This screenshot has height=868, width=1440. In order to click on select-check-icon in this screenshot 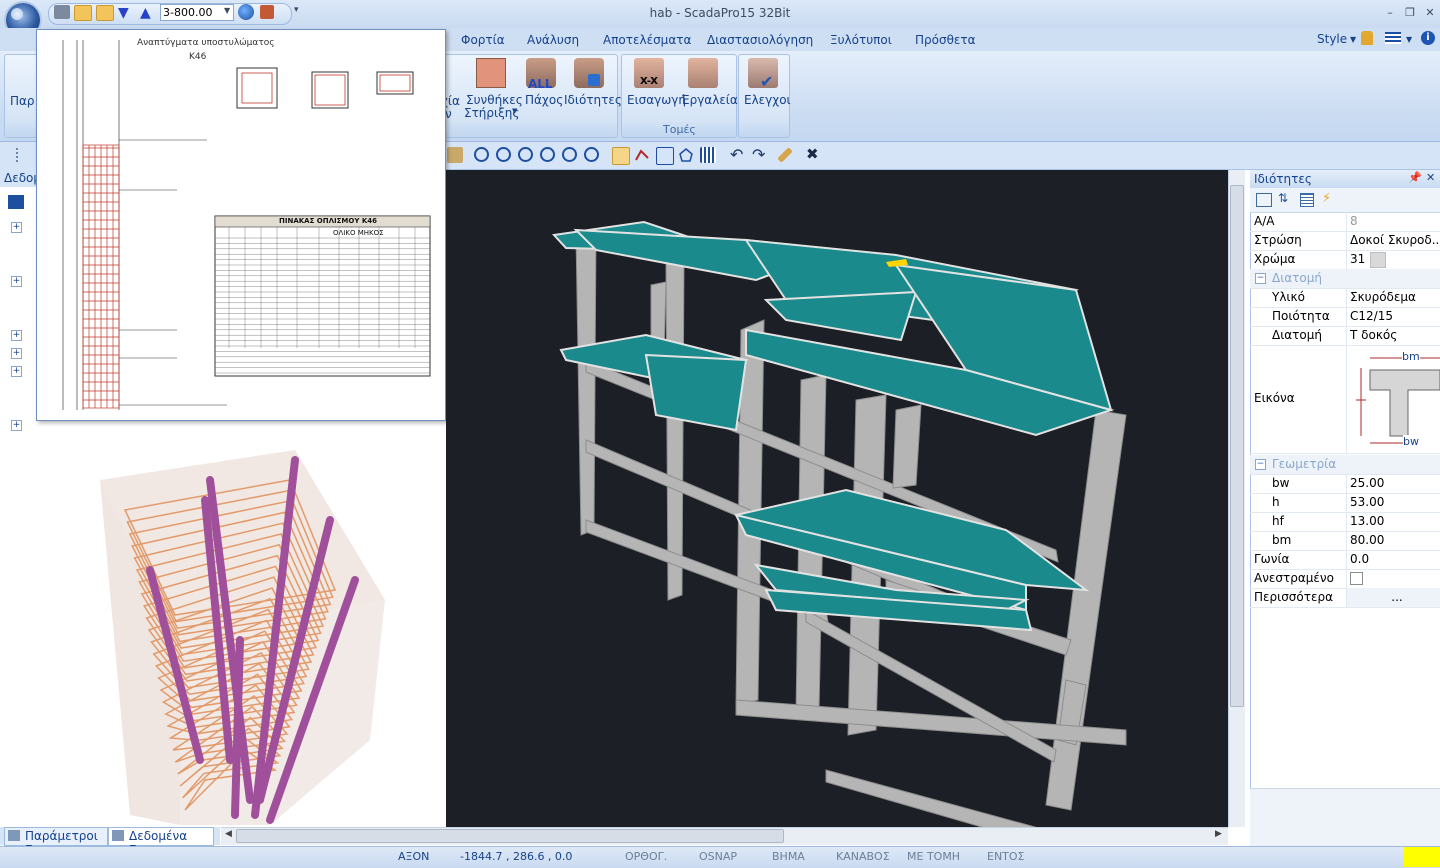, I will do `click(621, 156)`.